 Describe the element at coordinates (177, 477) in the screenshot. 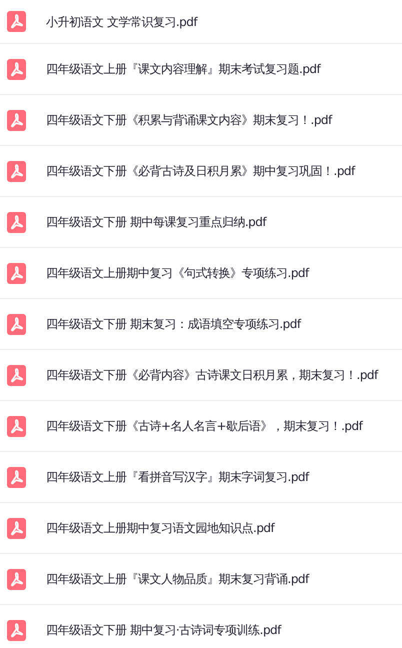

I see `file-name: 四年级语文上册『看拼音写汉字』期末字词复习.pdf` at that location.